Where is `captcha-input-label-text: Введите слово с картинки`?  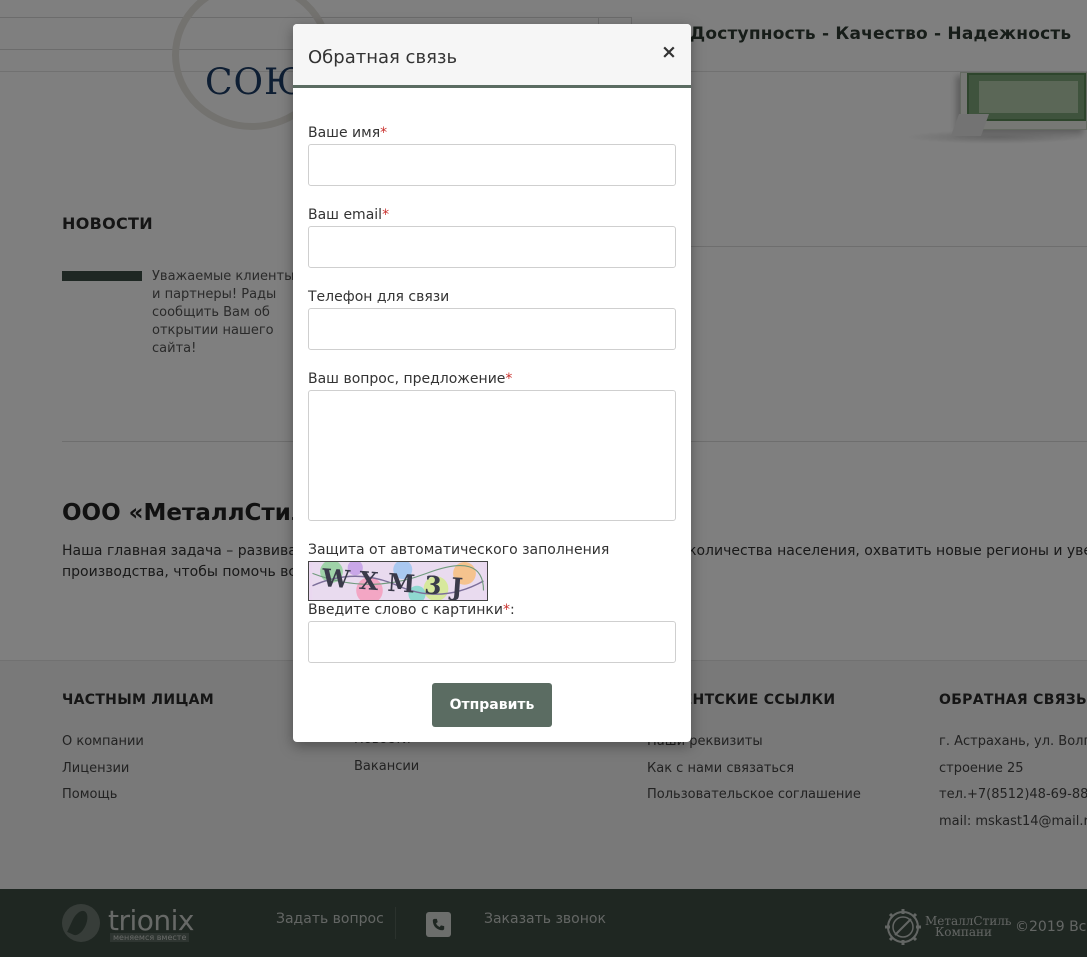
captcha-input-label-text: Введите слово с картинки is located at coordinates (405, 610).